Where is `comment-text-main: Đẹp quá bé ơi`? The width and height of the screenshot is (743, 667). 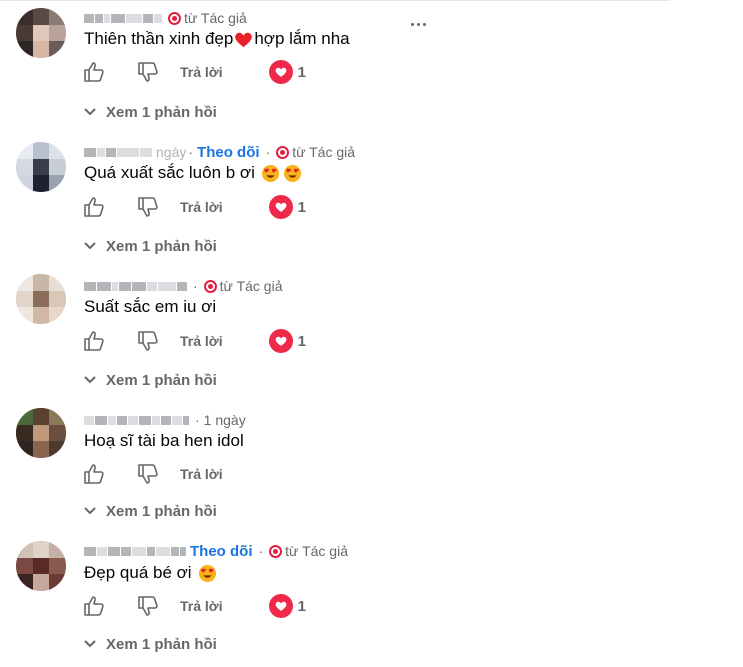
comment-text-main: Đẹp quá bé ơi is located at coordinates (138, 572).